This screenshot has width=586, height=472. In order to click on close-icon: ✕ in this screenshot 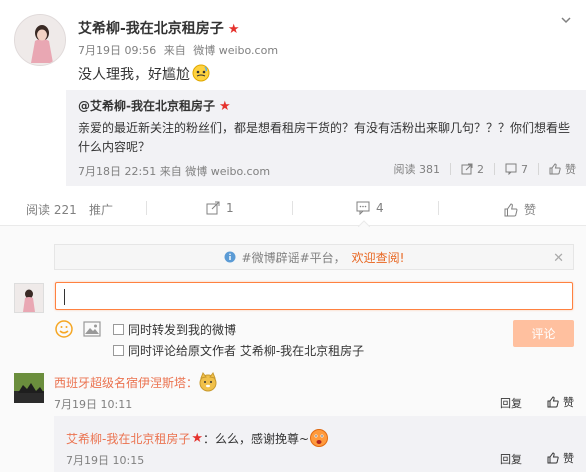, I will do `click(558, 258)`.